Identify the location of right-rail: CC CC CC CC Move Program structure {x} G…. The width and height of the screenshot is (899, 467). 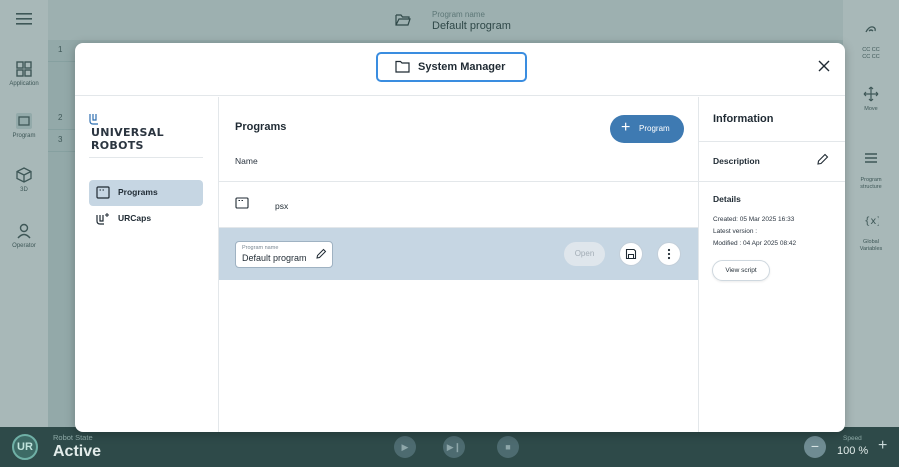
(871, 213).